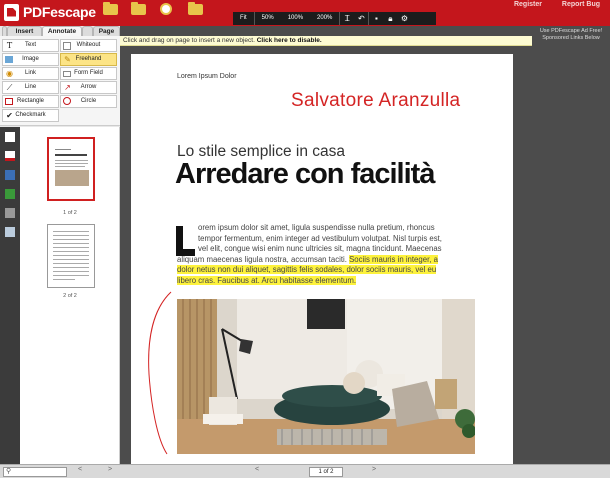 The height and width of the screenshot is (478, 610). Describe the element at coordinates (110, 8) in the screenshot. I see `open-folder-icon` at that location.